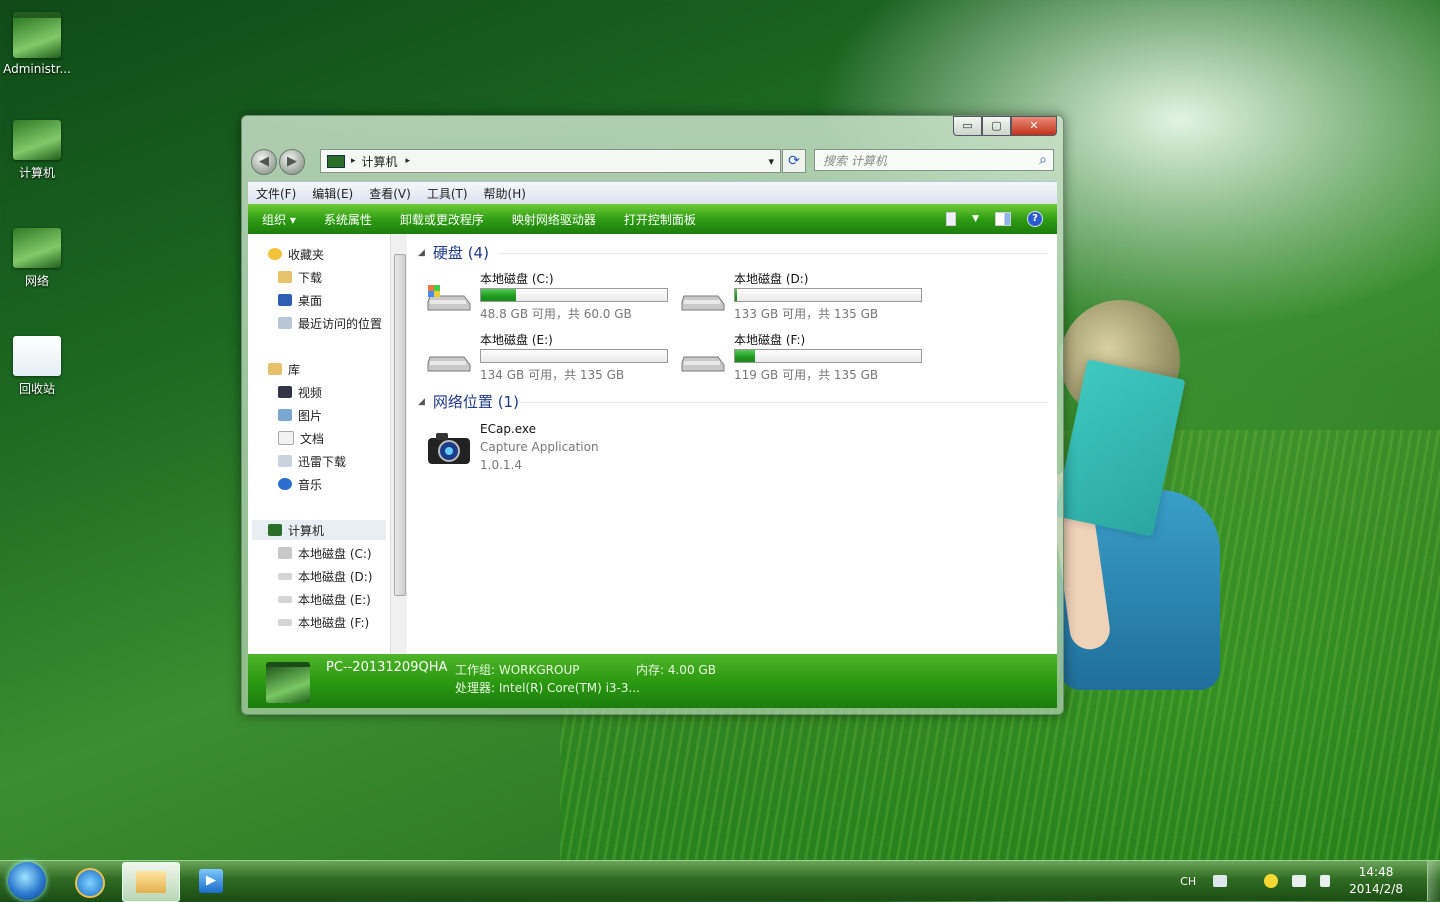 Image resolution: width=1440 pixels, height=902 pixels. I want to click on sidebar-item-documents: 文档, so click(301, 438).